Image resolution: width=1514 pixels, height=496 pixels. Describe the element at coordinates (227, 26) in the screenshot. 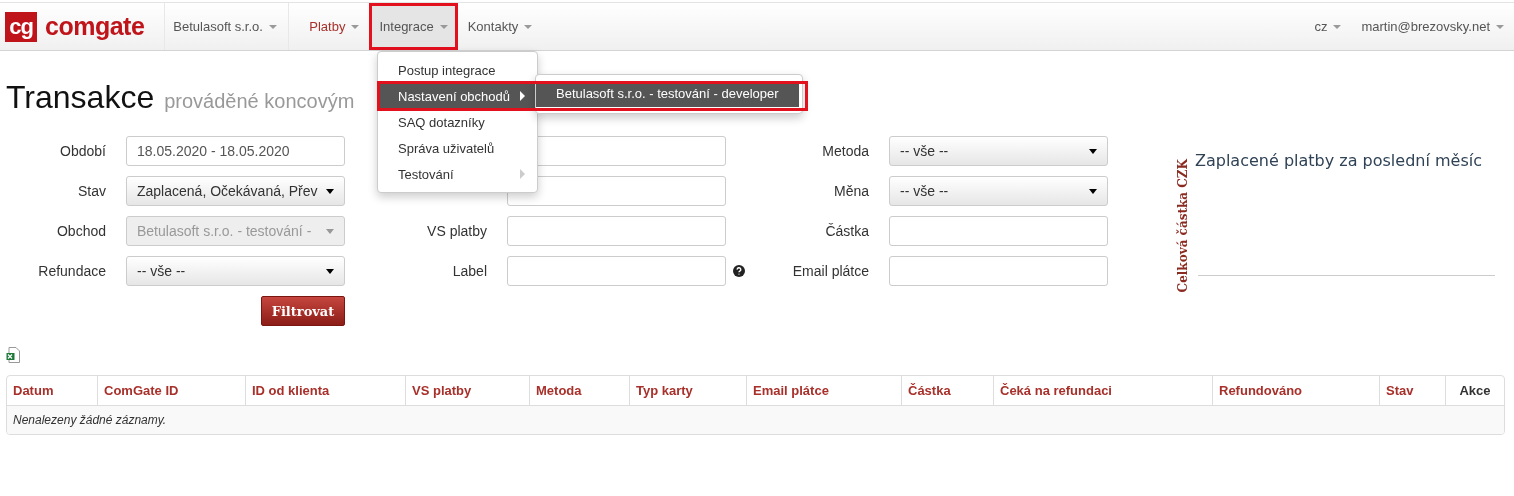

I see `merchant-menu: Betulasoft s.r.o.` at that location.